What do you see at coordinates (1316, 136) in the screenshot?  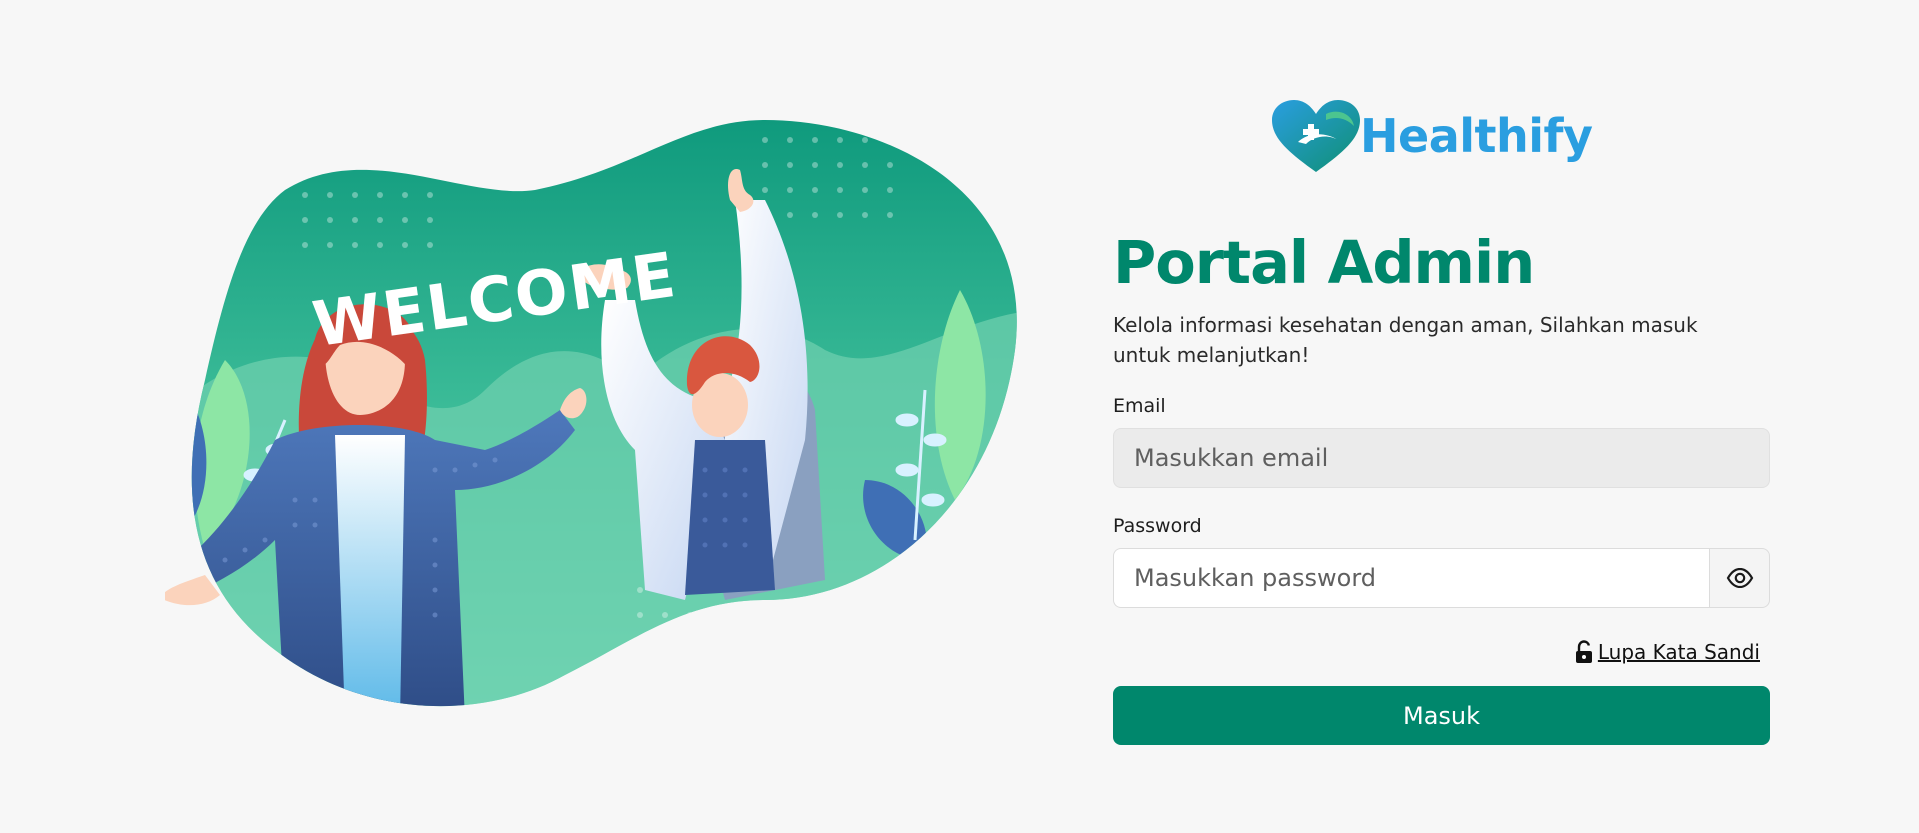 I see `heart-logo-icon` at bounding box center [1316, 136].